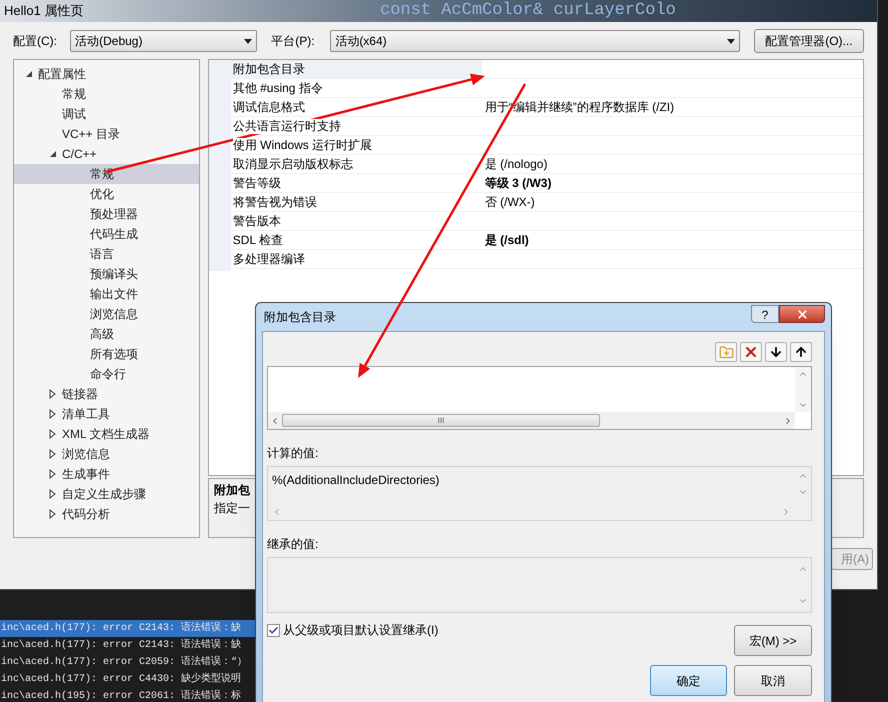 Image resolution: width=888 pixels, height=702 pixels. Describe the element at coordinates (500, 630) in the screenshot. I see `inherit-checkbox: 从父级或项目默认设置继承(I)` at that location.